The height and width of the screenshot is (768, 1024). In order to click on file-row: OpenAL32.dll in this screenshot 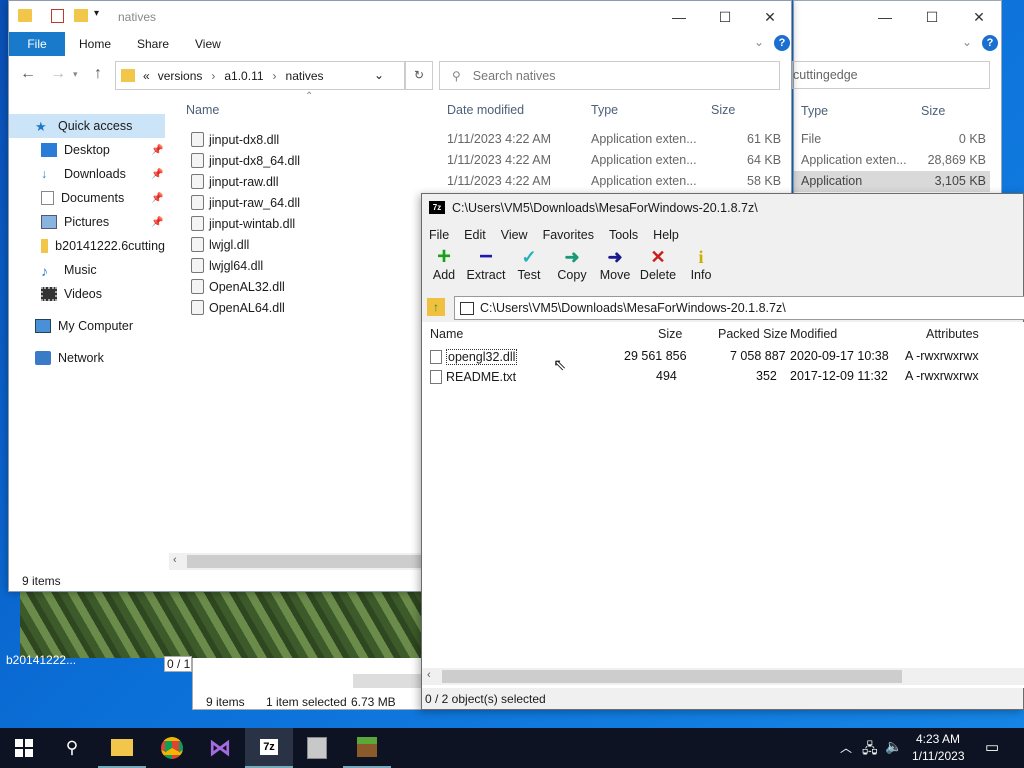, I will do `click(235, 286)`.